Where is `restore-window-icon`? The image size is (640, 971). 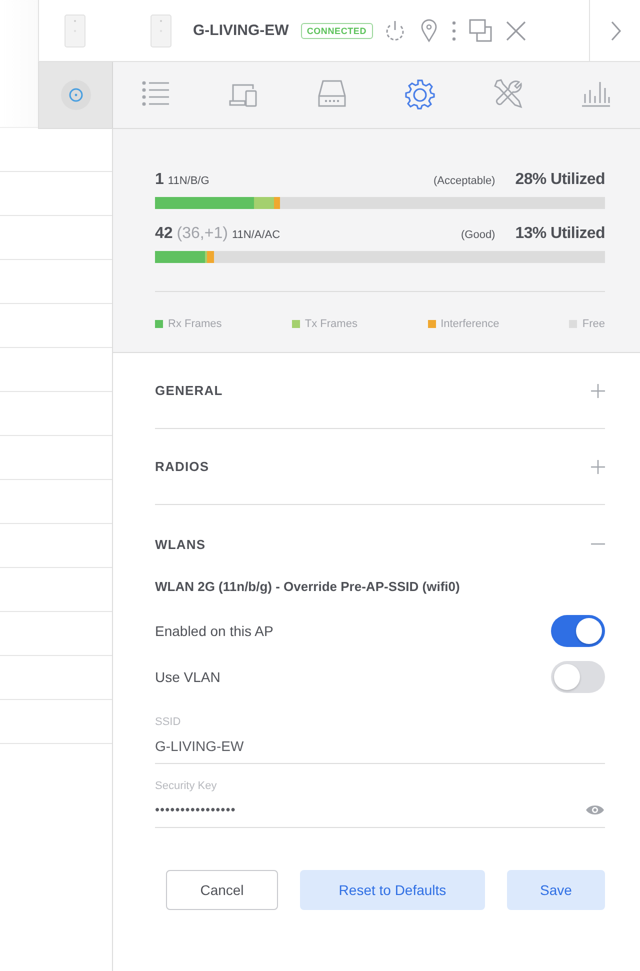 restore-window-icon is located at coordinates (480, 30).